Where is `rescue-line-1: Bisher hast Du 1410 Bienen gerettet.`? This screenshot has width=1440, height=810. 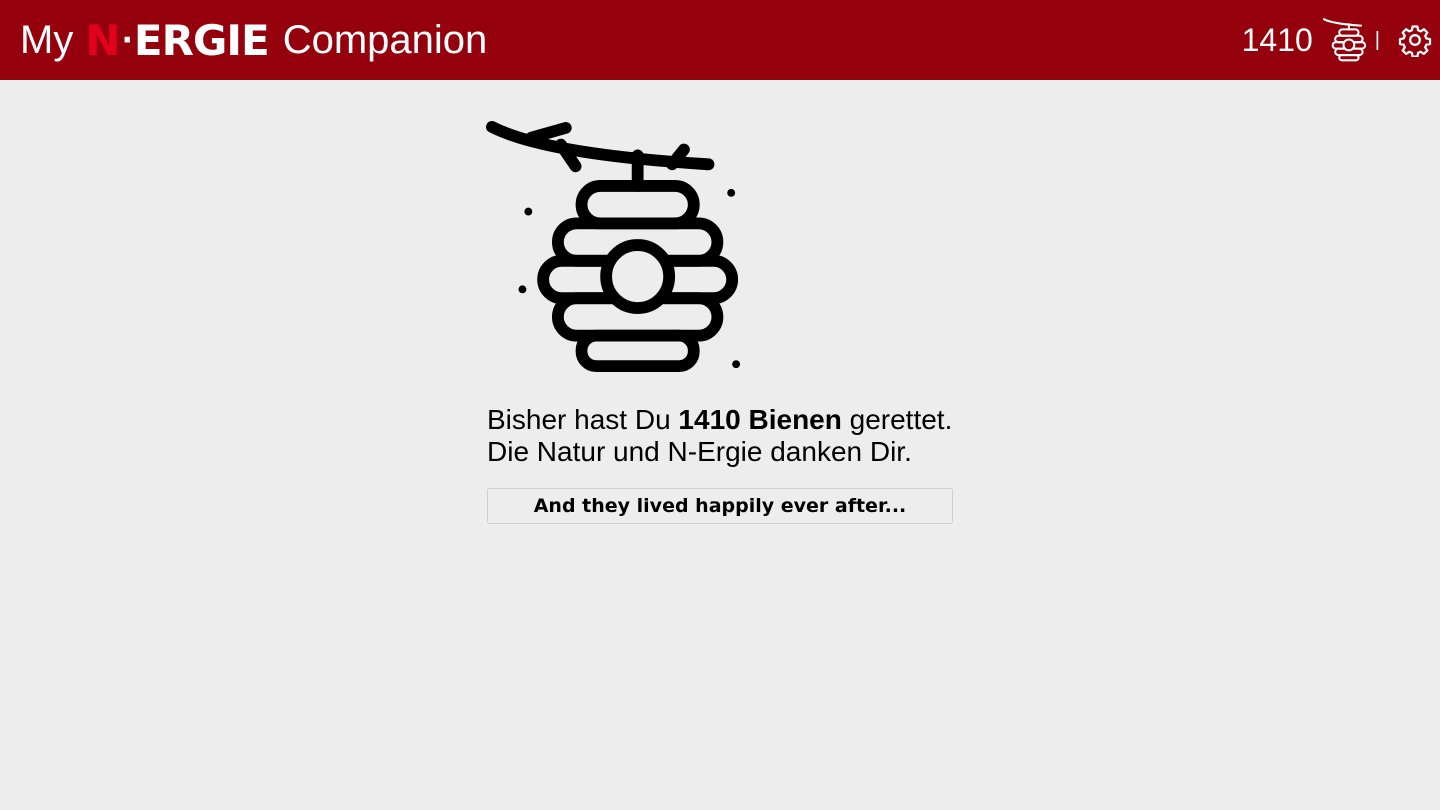 rescue-line-1: Bisher hast Du 1410 Bienen gerettet. is located at coordinates (720, 419).